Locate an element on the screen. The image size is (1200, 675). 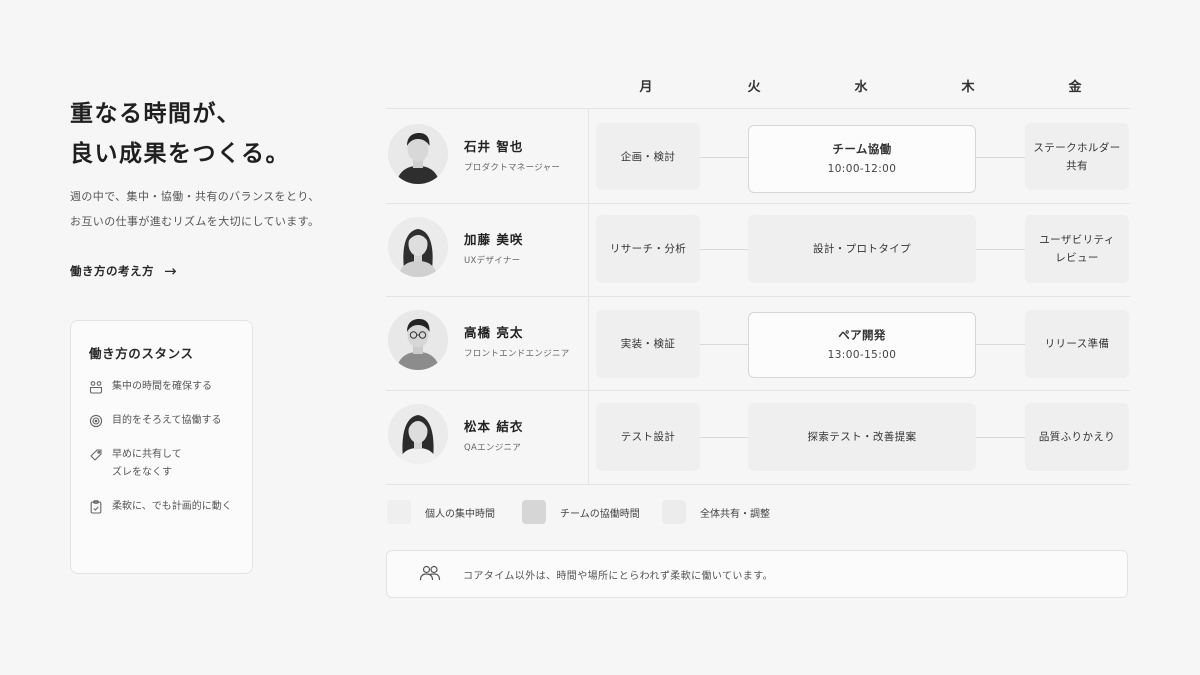
stance-item-flexible: 柔軟に、でも計画的に動く is located at coordinates (161, 507).